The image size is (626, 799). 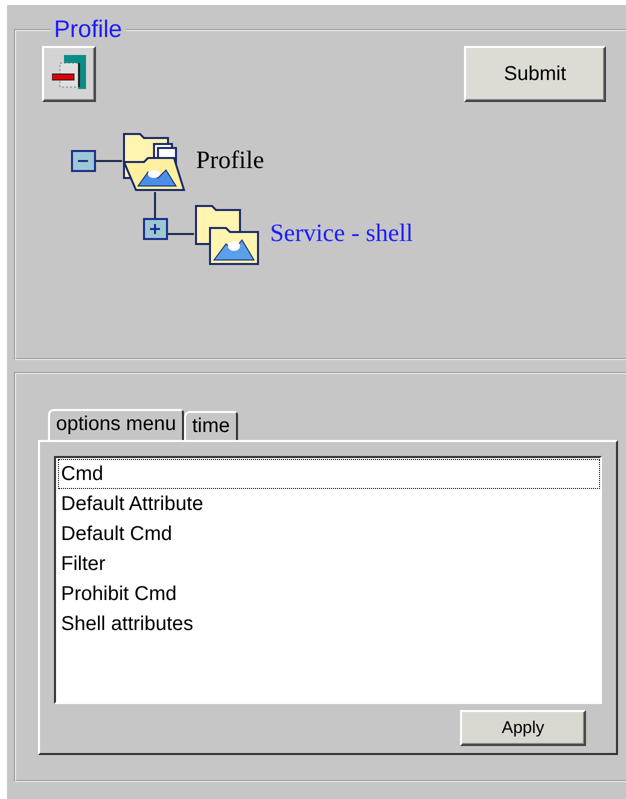 I want to click on submit-button: Submit, so click(x=535, y=74).